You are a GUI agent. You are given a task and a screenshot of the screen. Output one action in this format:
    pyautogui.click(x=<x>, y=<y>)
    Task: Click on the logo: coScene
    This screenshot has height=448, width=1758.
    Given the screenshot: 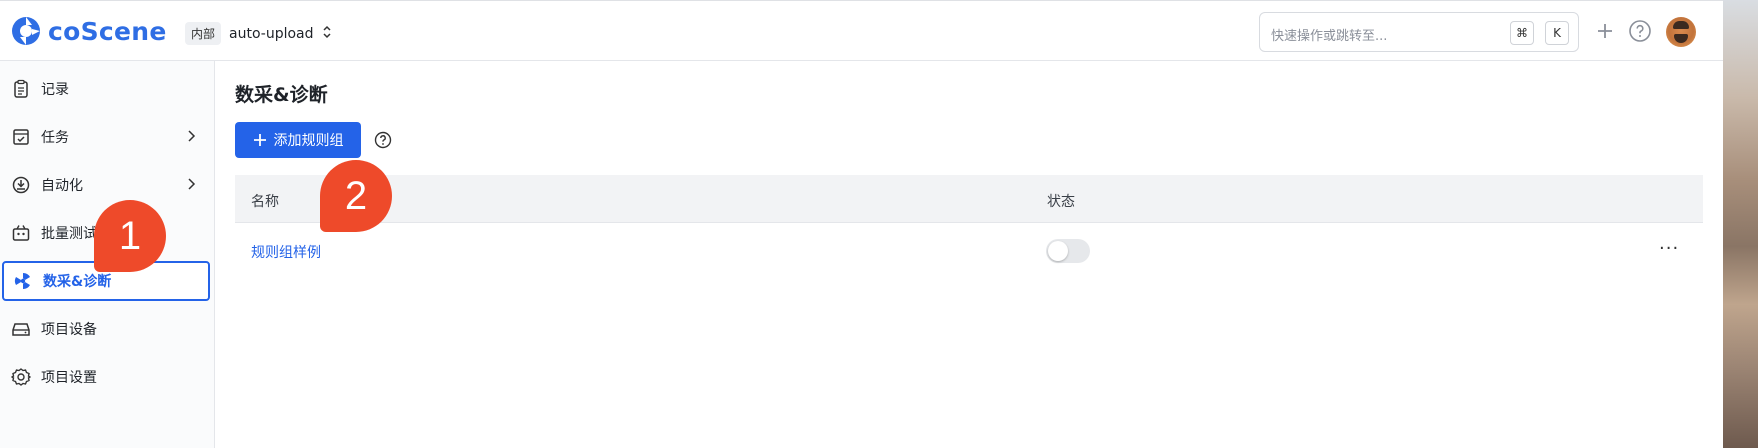 What is the action you would take?
    pyautogui.click(x=88, y=31)
    